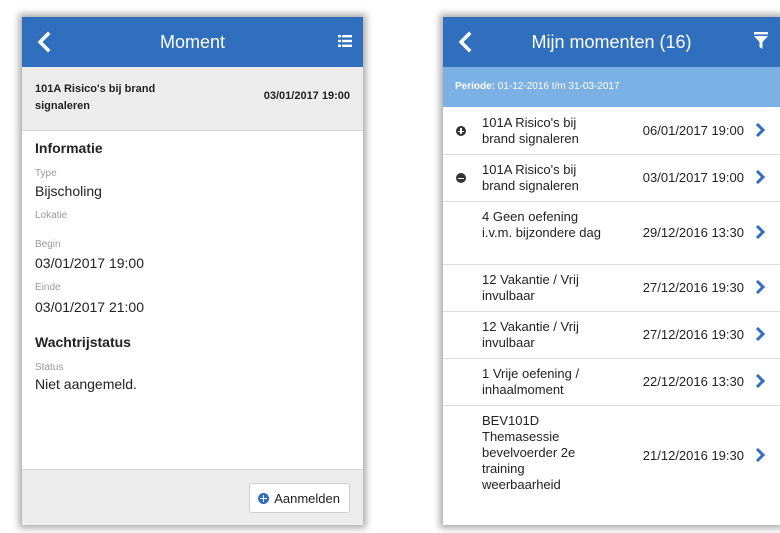 This screenshot has height=533, width=780. Describe the element at coordinates (86, 384) in the screenshot. I see `status-value: Niet aangemeld.` at that location.